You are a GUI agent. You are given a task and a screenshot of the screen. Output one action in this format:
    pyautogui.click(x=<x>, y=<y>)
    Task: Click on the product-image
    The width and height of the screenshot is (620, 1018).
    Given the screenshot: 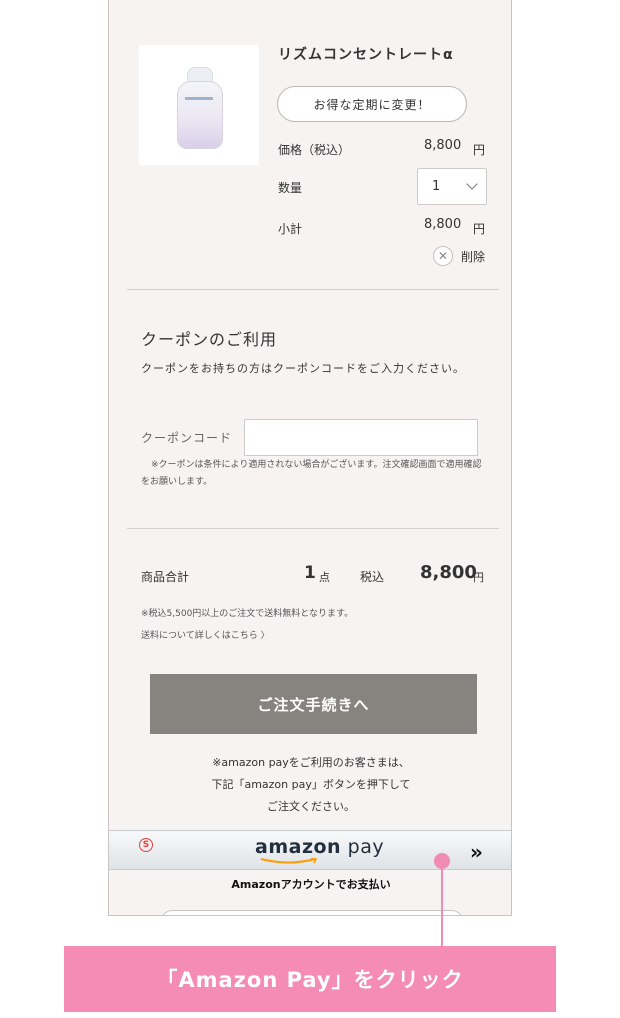 What is the action you would take?
    pyautogui.click(x=199, y=105)
    